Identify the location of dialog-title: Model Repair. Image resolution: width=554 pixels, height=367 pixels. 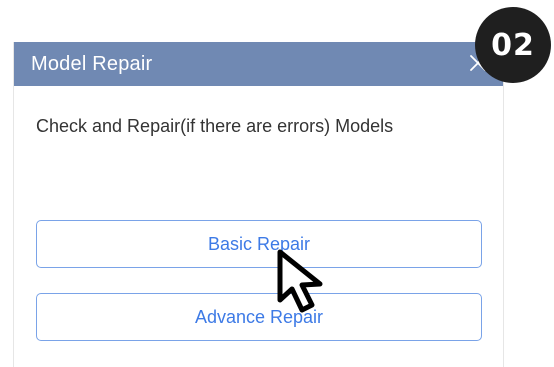
(92, 63).